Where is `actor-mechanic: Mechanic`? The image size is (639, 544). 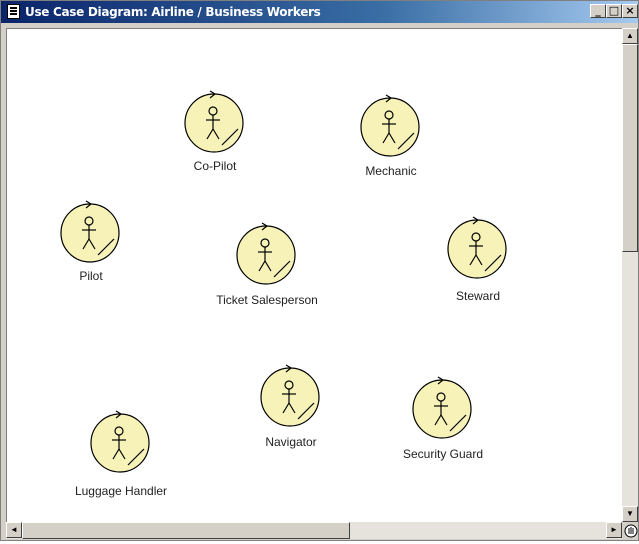 actor-mechanic: Mechanic is located at coordinates (391, 148).